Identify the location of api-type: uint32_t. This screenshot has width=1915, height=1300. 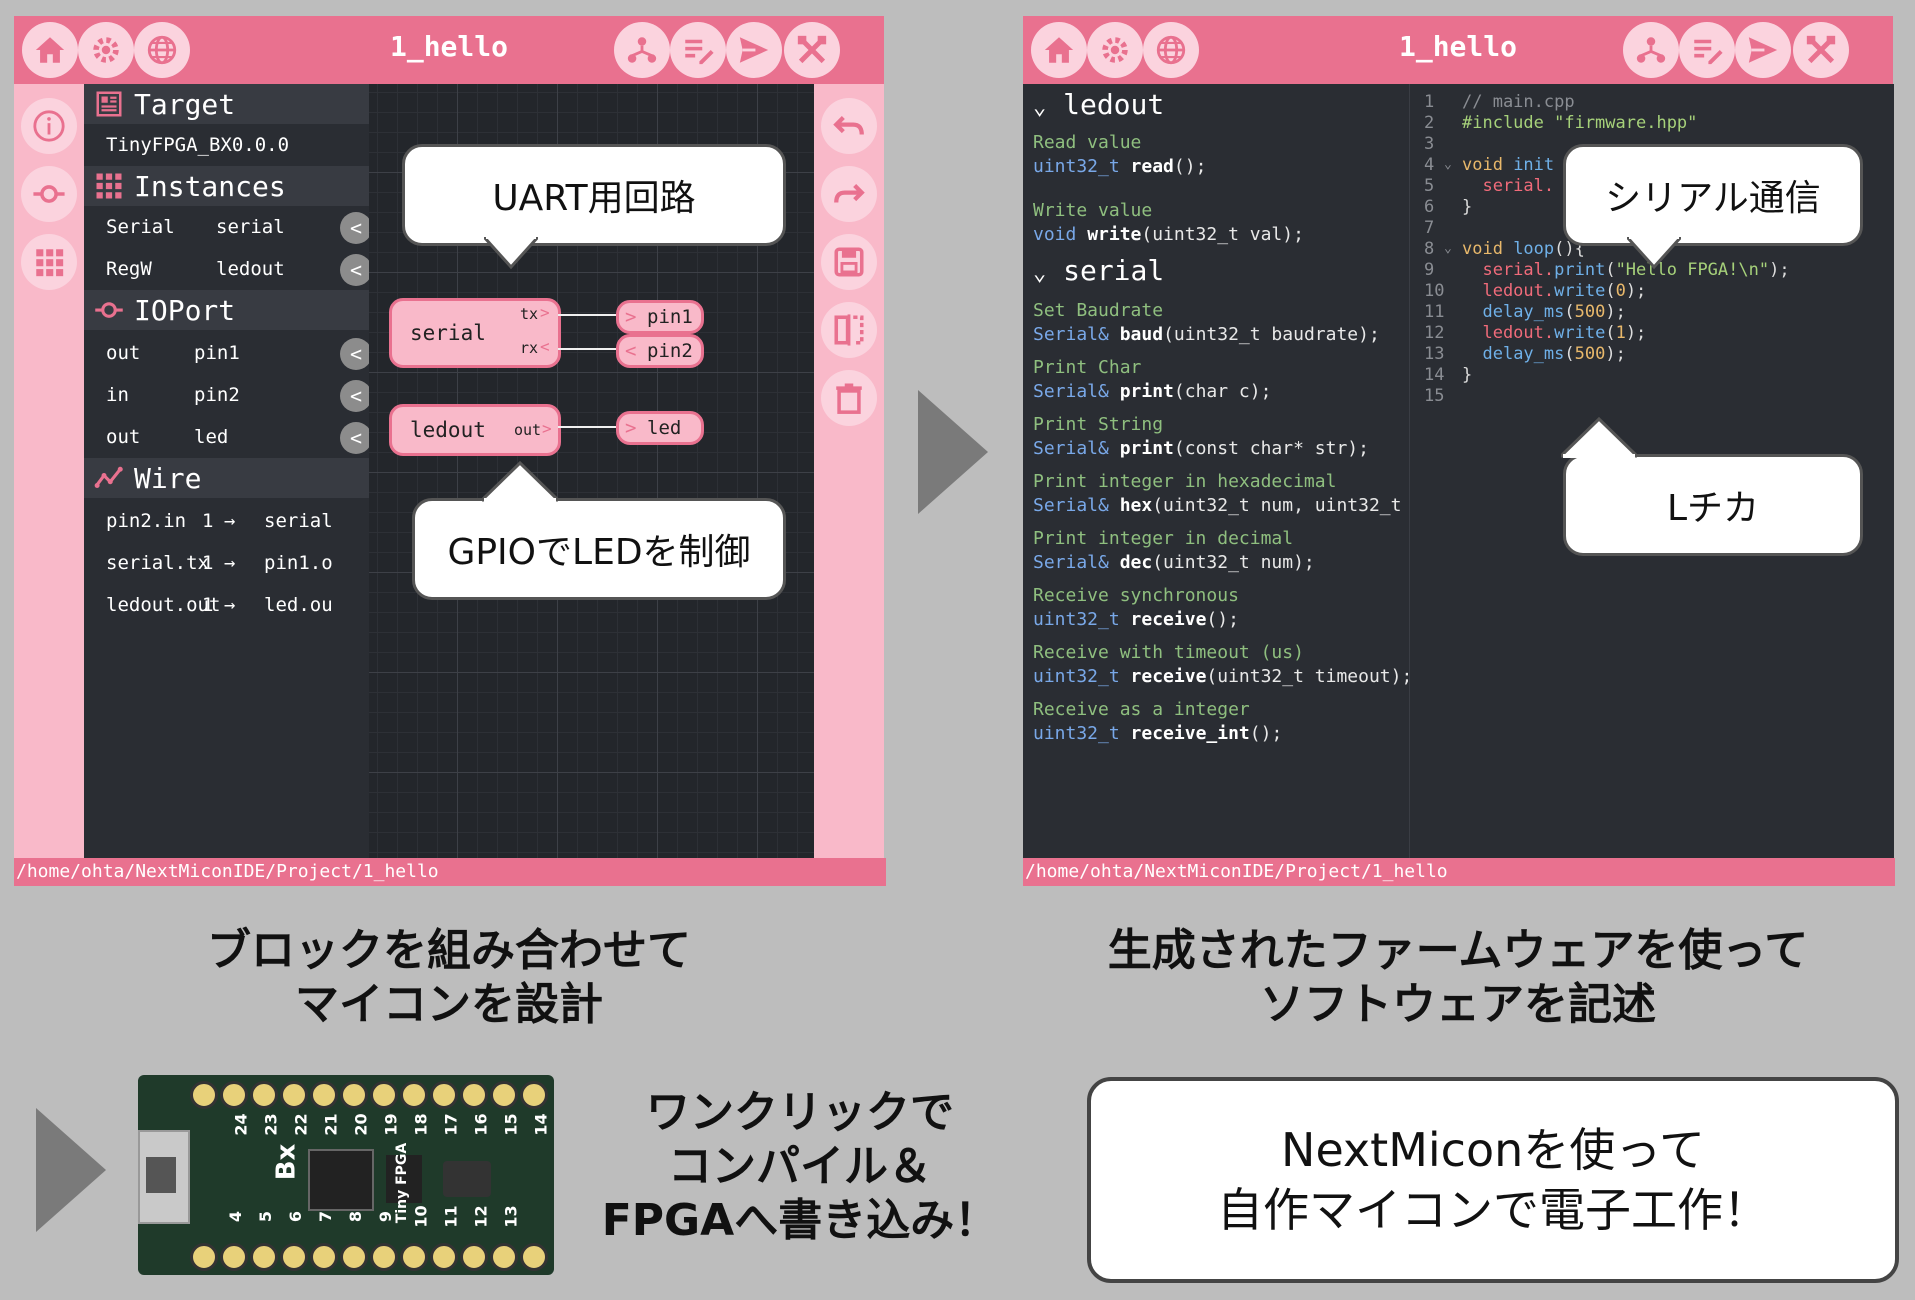
(1082, 676).